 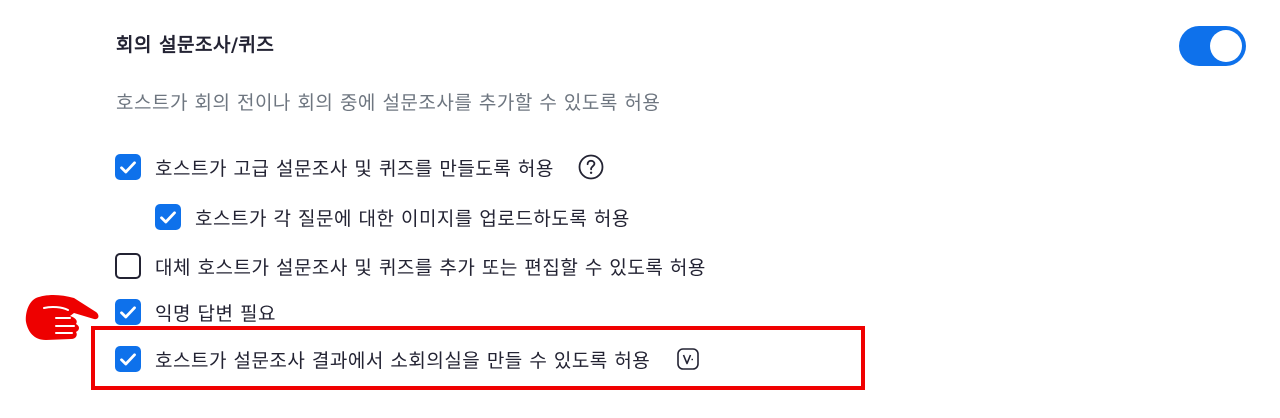 I want to click on highlight-box, so click(x=478, y=358).